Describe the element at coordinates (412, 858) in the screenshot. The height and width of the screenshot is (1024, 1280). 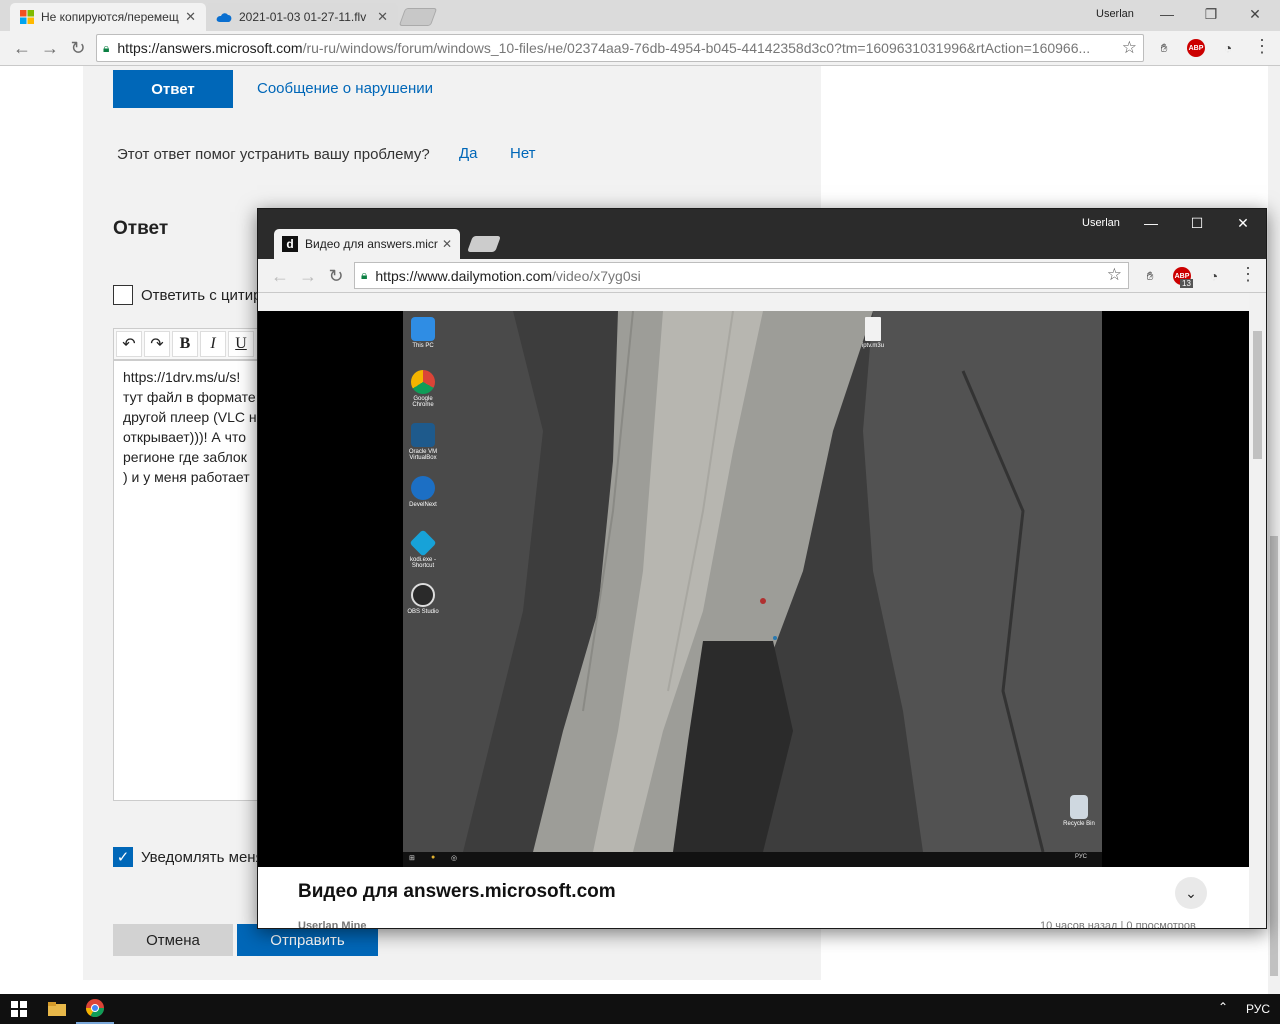
I see `windows-start-icon: ⊞` at that location.